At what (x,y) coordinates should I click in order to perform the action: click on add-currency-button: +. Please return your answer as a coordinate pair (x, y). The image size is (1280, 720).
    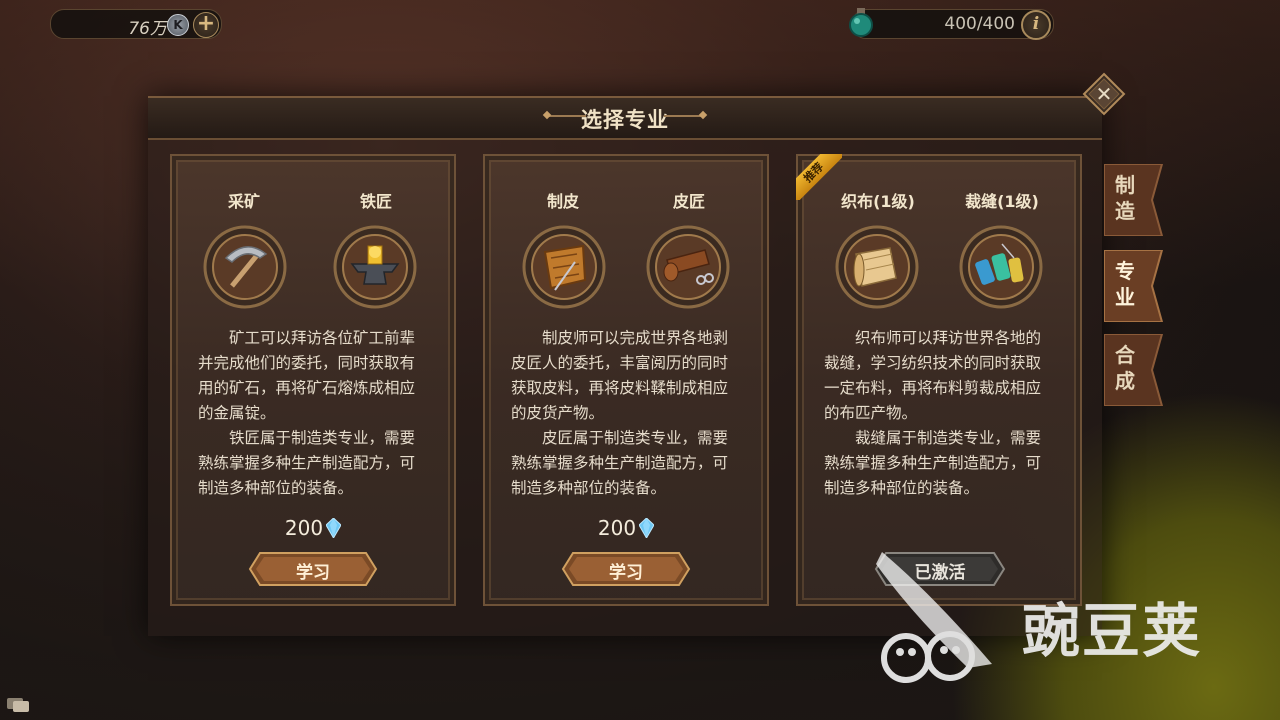
    Looking at the image, I should click on (206, 25).